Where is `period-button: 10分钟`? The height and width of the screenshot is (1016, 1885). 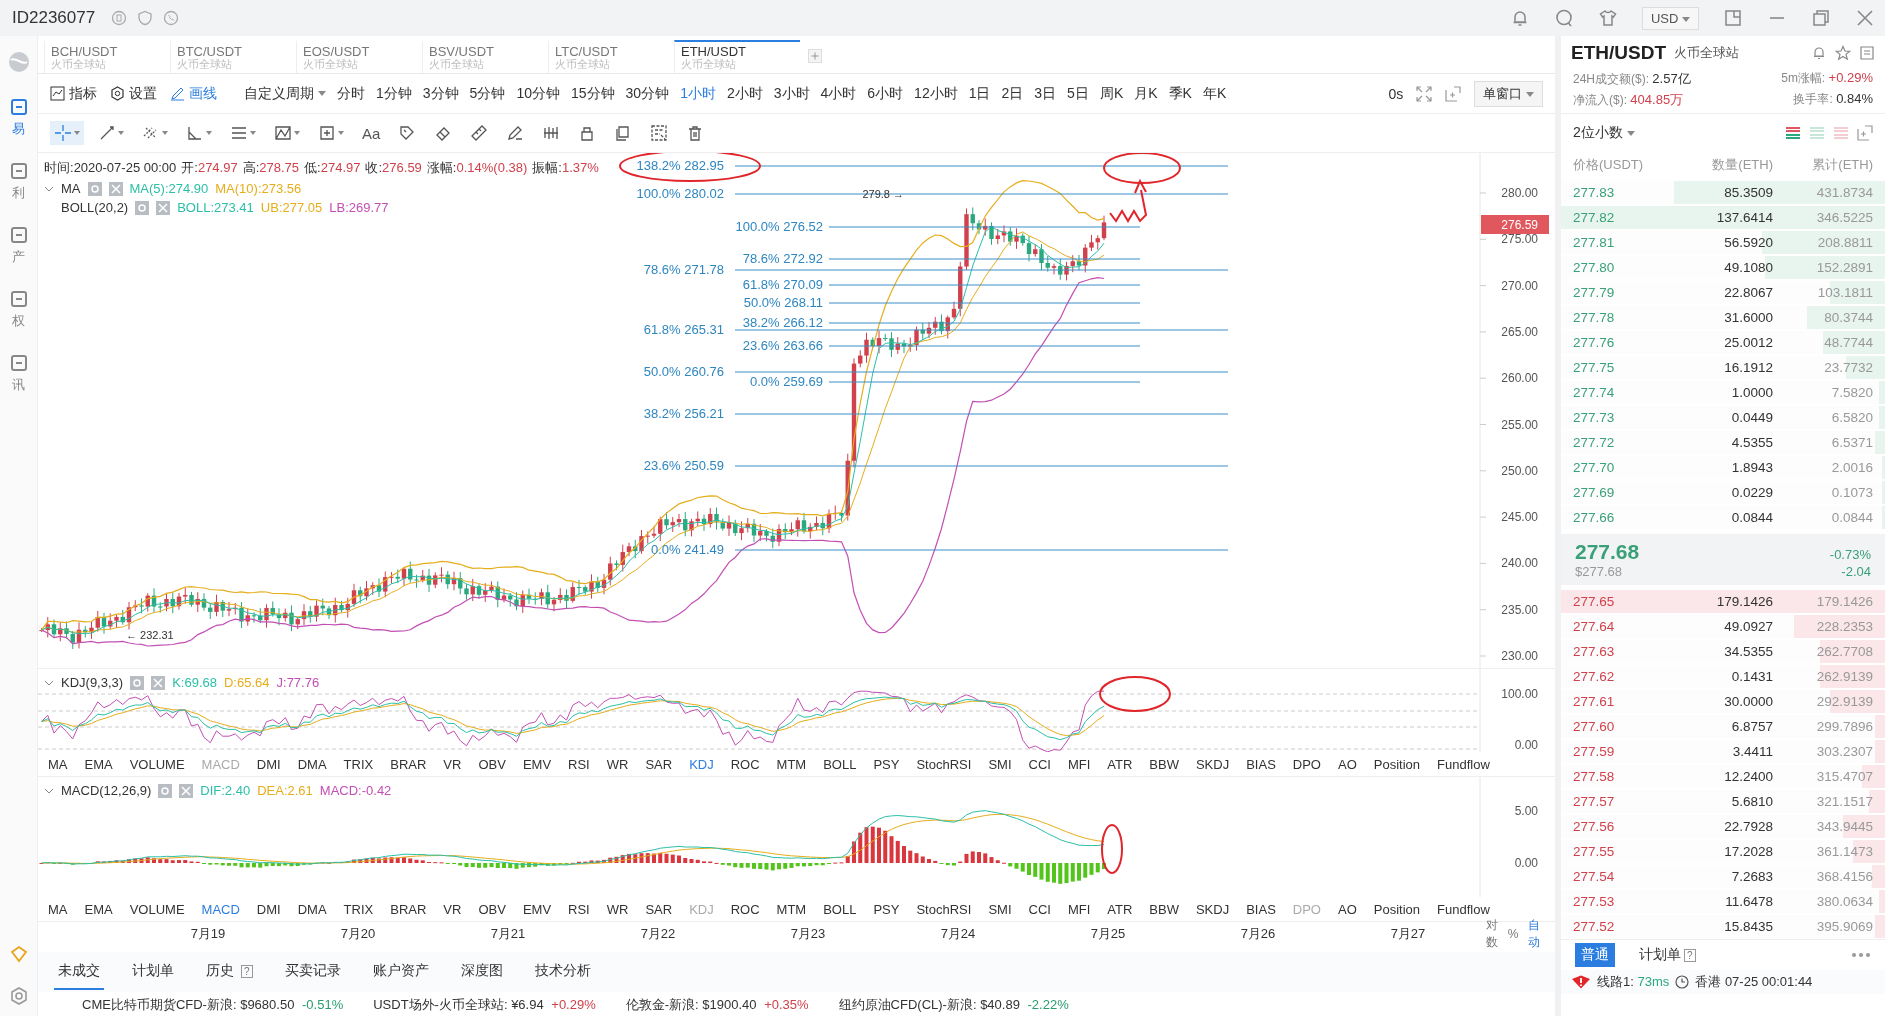
period-button: 10分钟 is located at coordinates (538, 93).